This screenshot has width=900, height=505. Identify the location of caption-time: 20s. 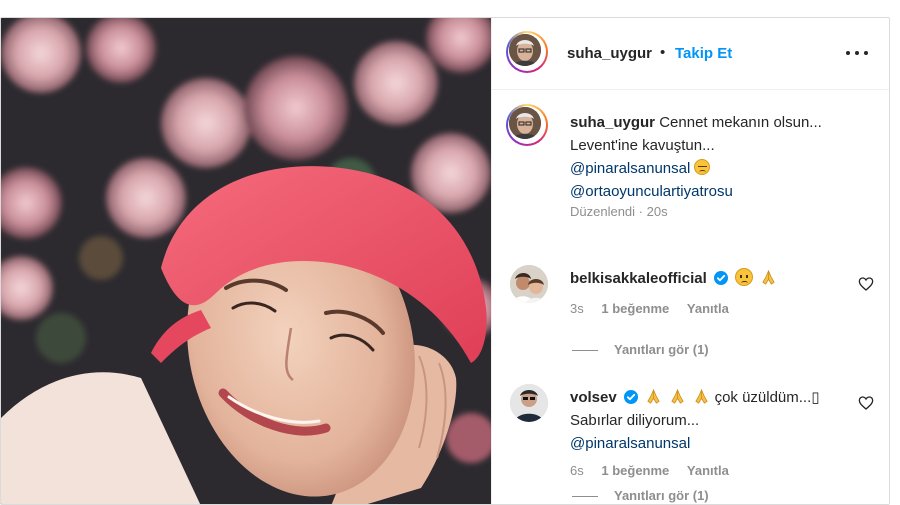
(657, 211).